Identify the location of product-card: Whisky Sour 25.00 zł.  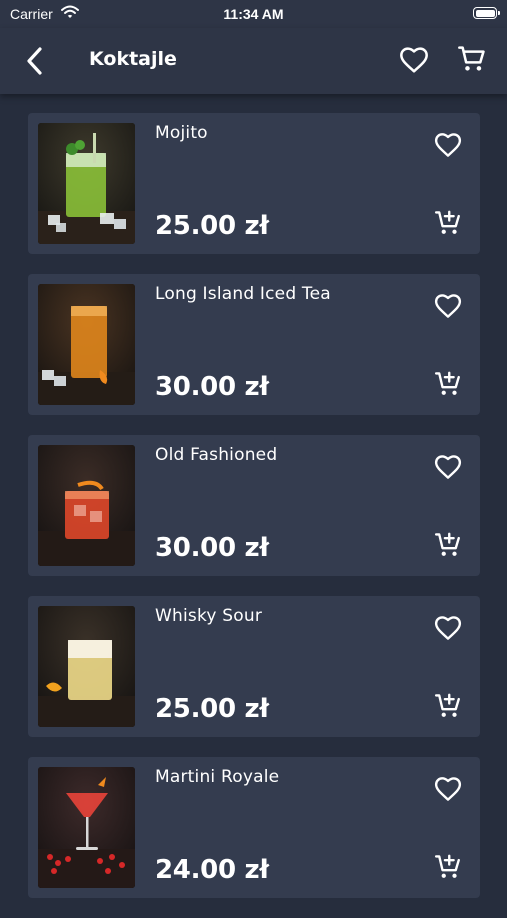
(254, 666).